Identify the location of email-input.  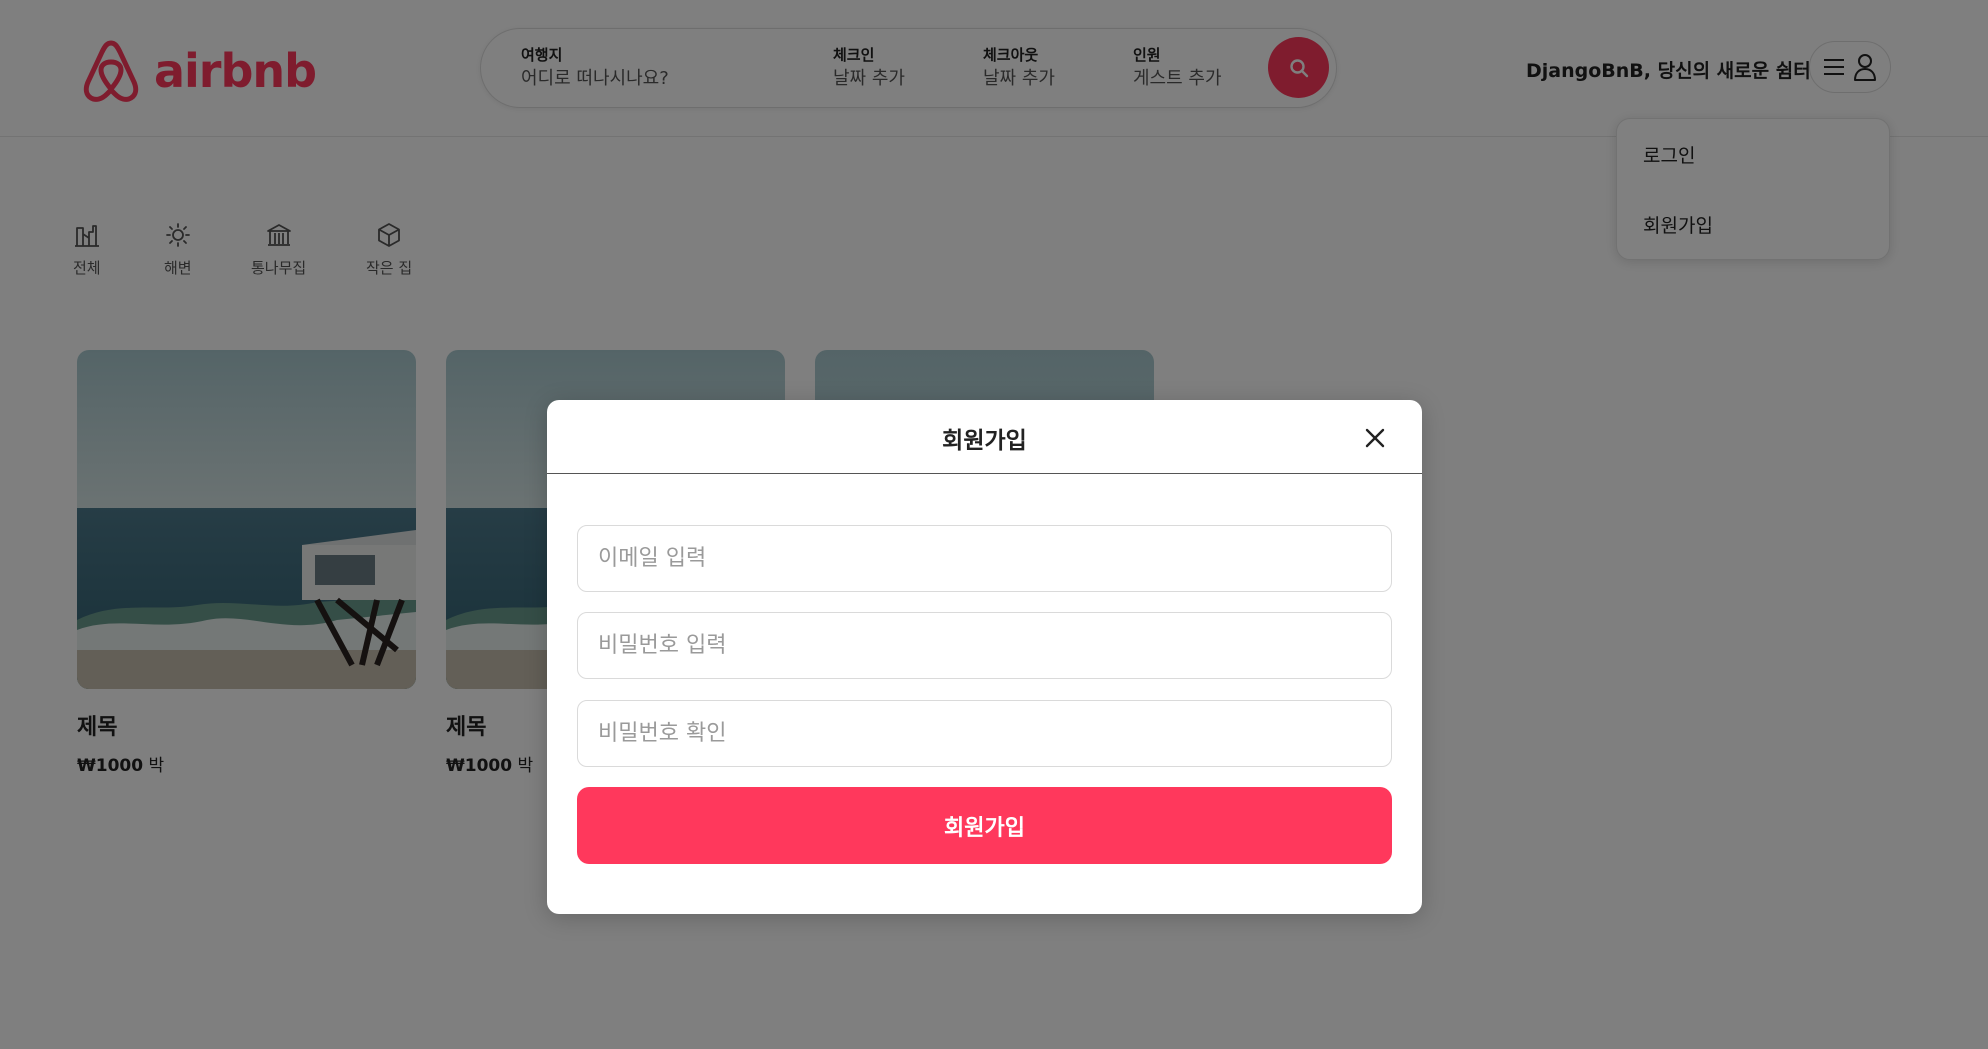
(984, 558).